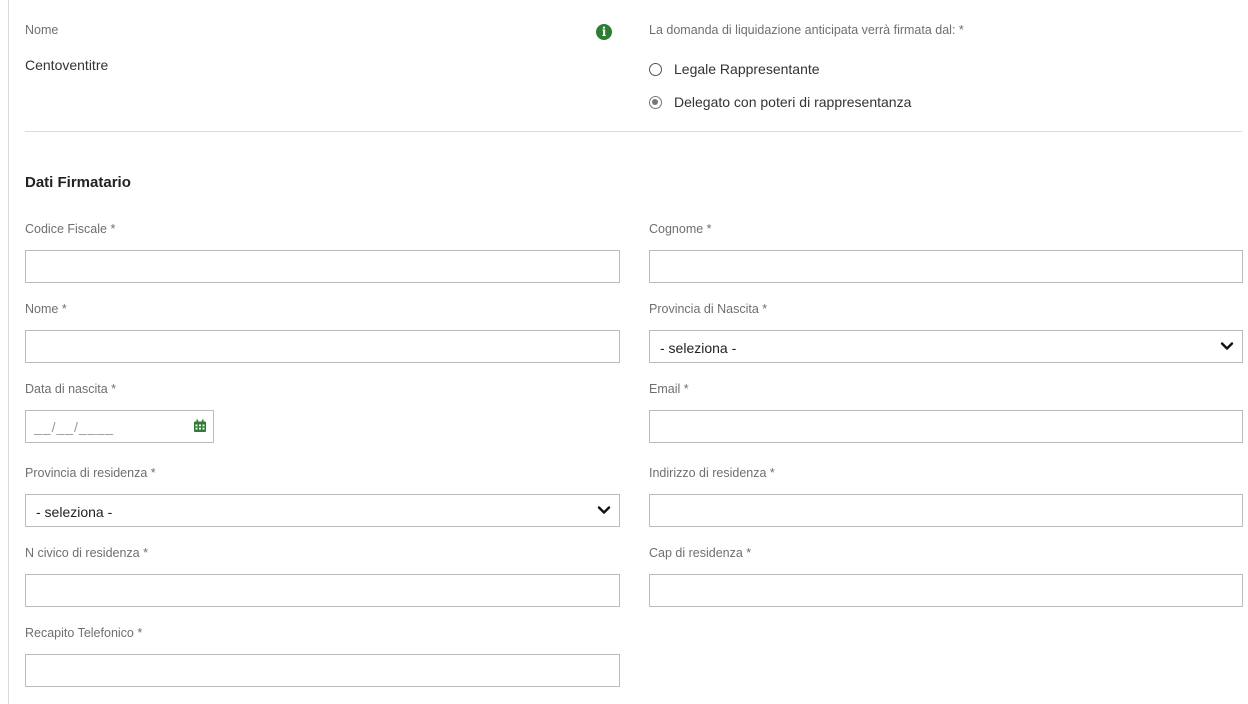 This screenshot has width=1248, height=704. I want to click on provincia-nascita-select: - seleziona -, so click(946, 346).